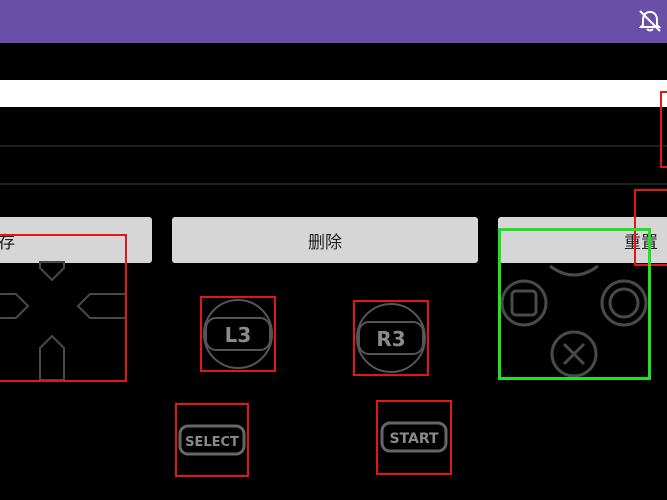 Image resolution: width=667 pixels, height=500 pixels. Describe the element at coordinates (650, 21) in the screenshot. I see `notifications-off-icon` at that location.